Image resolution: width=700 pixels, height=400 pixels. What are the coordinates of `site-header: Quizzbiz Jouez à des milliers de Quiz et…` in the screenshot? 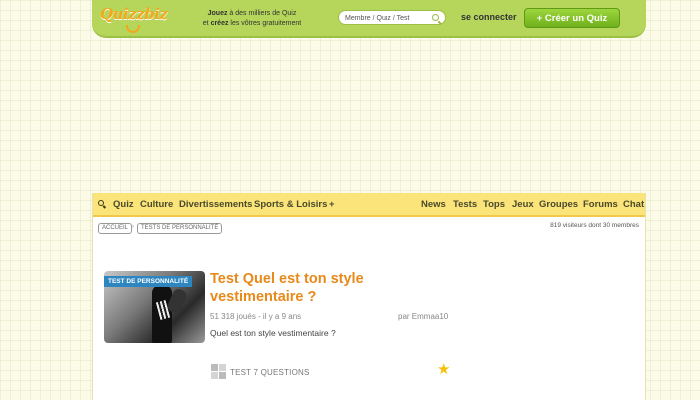 It's located at (369, 19).